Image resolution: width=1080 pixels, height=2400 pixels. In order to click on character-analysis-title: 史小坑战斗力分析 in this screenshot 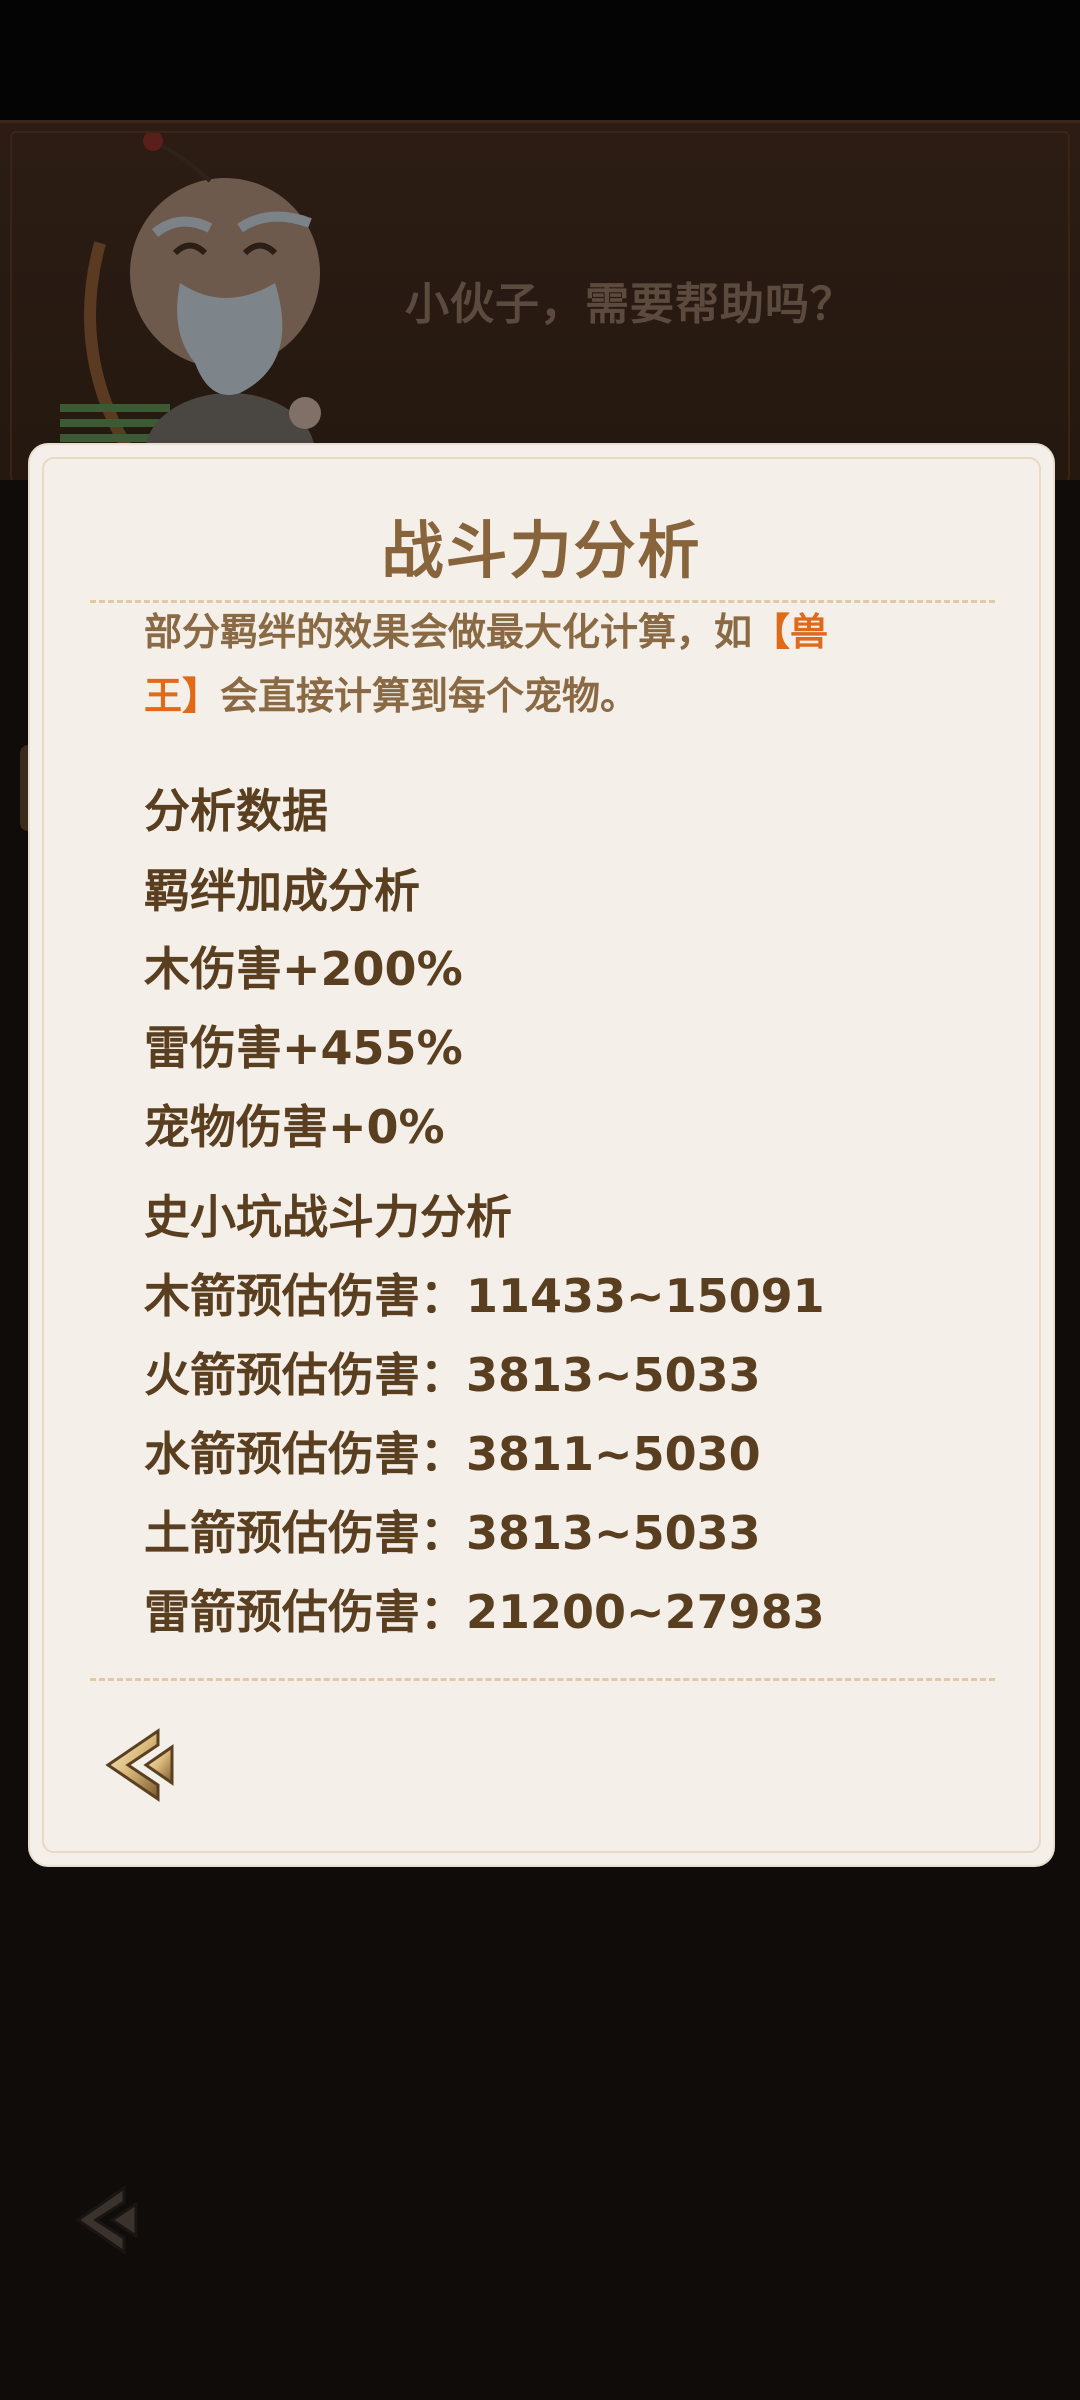, I will do `click(328, 1217)`.